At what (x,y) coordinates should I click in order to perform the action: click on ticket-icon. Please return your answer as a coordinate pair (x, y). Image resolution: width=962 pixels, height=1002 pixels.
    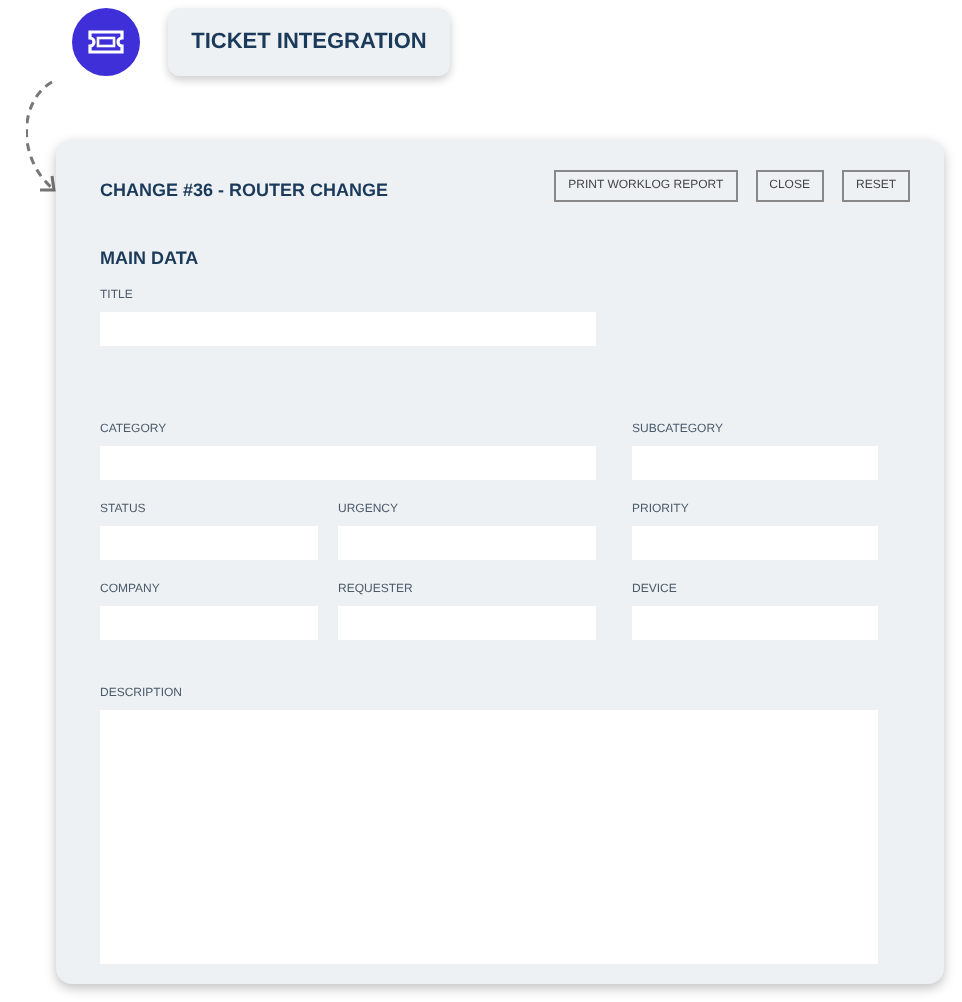
    Looking at the image, I should click on (106, 42).